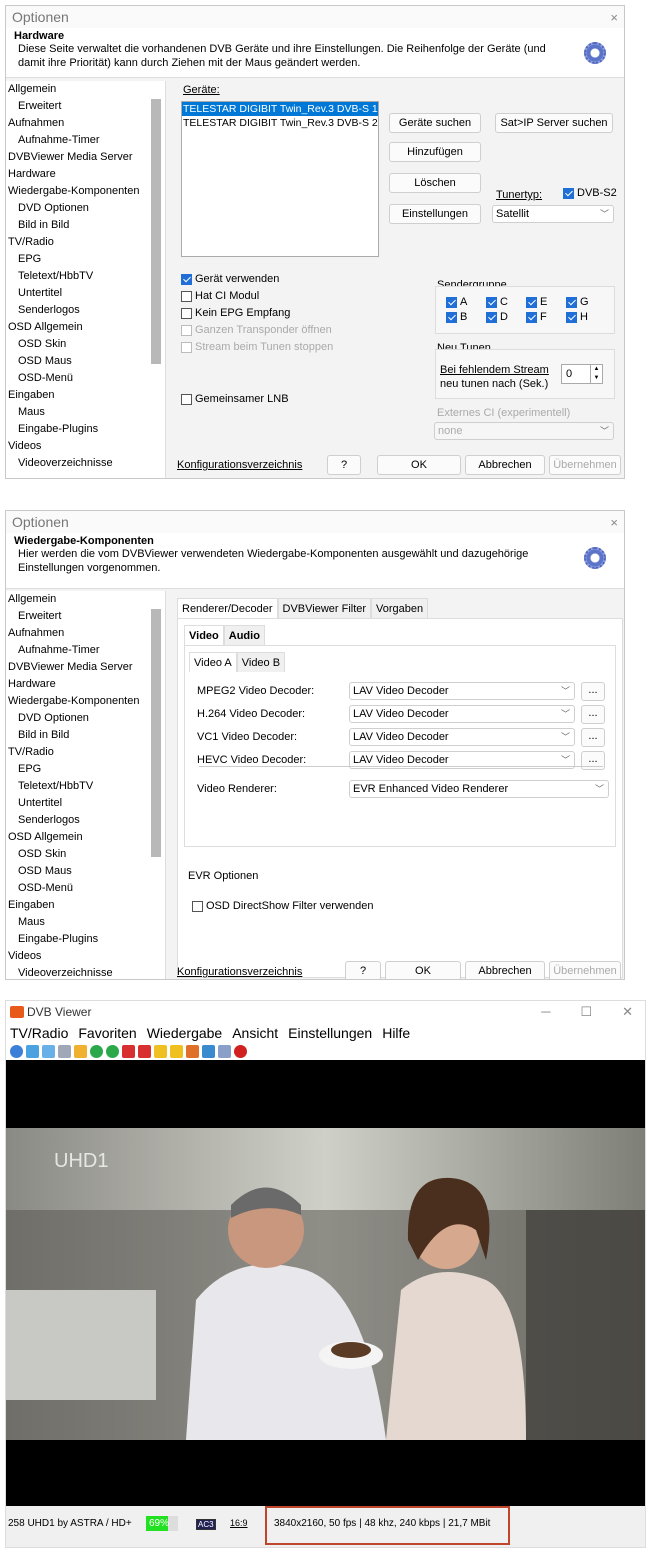 The image size is (652, 1556). I want to click on retune-seconds-stepper: 0 ▲ ▼, so click(582, 374).